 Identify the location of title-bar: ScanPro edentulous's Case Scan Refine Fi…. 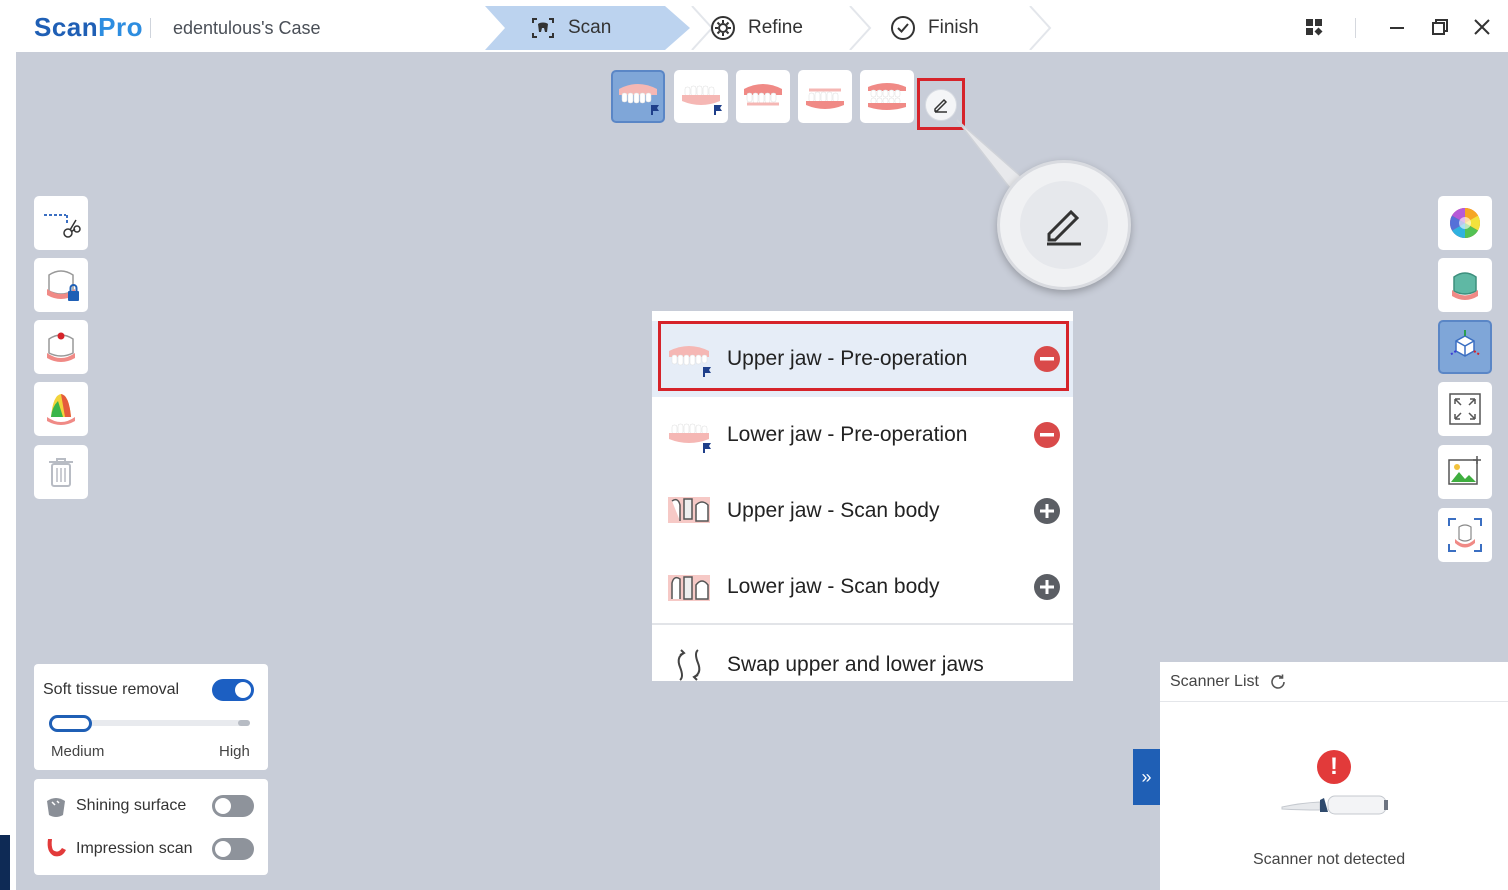
(754, 26).